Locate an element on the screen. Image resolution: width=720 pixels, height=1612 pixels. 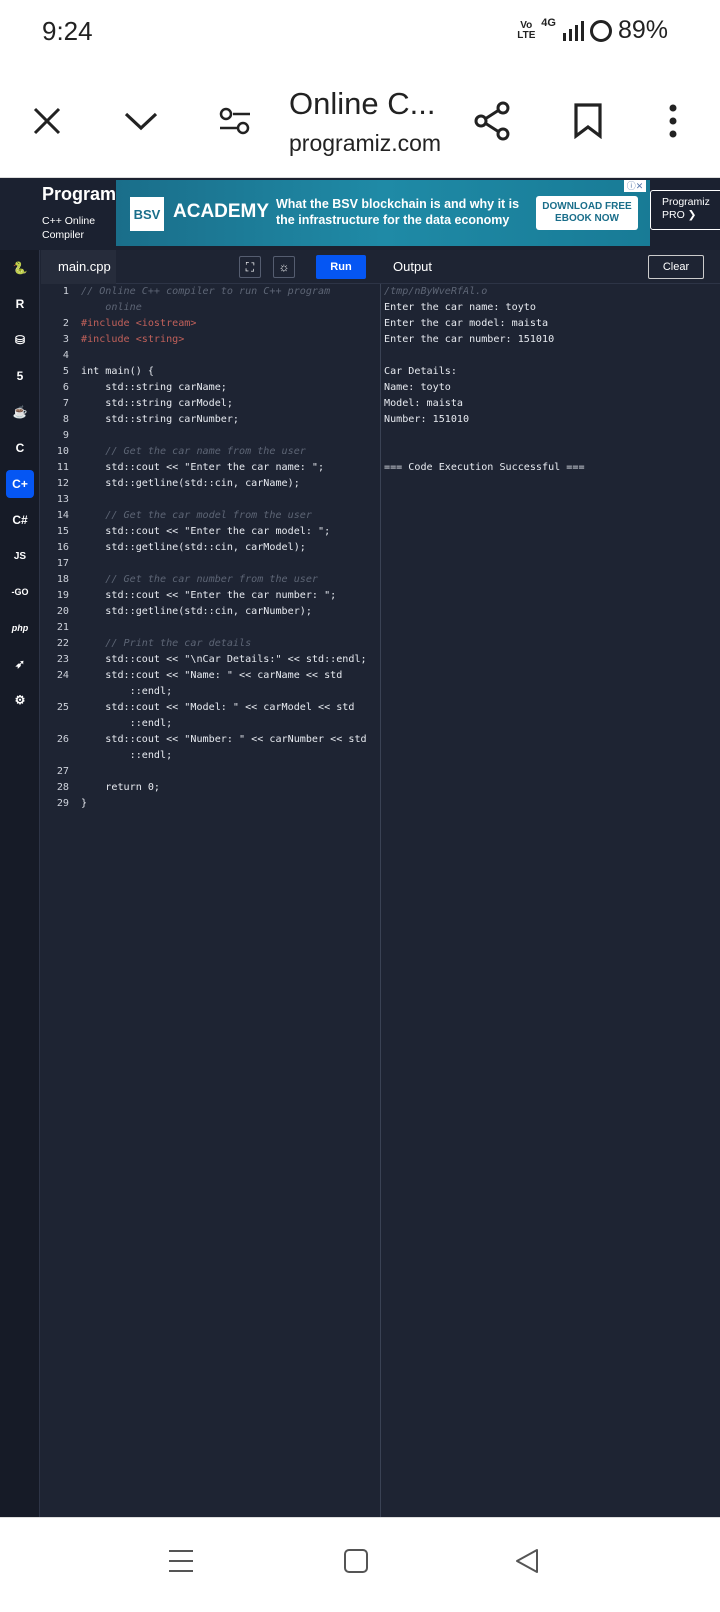
output-line: Name: toyto is located at coordinates (417, 387).